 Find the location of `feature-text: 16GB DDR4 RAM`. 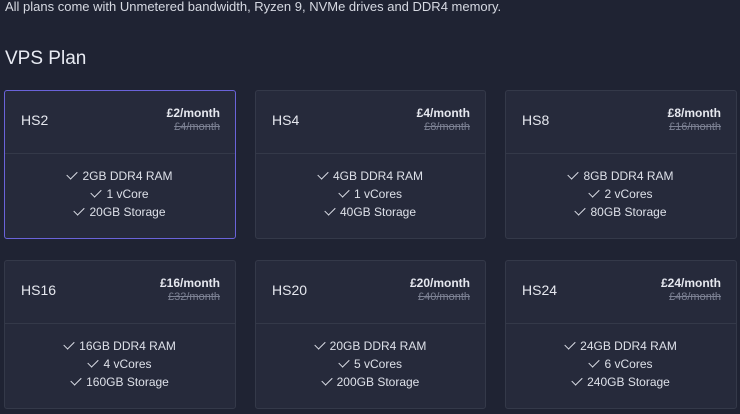

feature-text: 16GB DDR4 RAM is located at coordinates (127, 346).